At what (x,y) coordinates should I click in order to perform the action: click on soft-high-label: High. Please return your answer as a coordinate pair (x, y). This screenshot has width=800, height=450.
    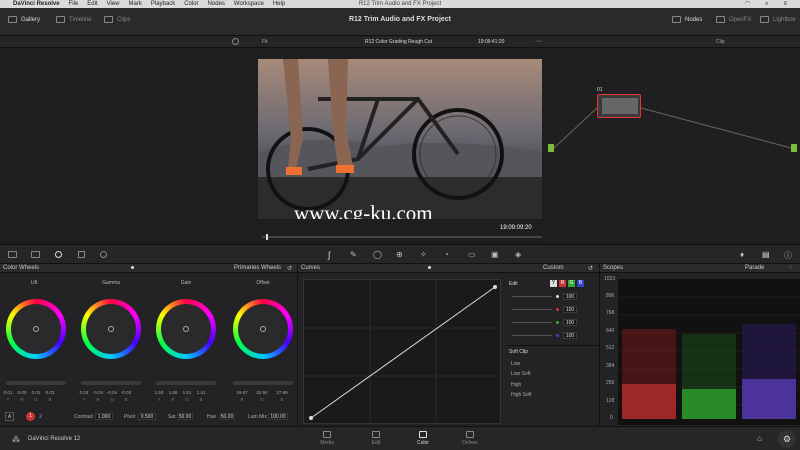
    Looking at the image, I should click on (516, 385).